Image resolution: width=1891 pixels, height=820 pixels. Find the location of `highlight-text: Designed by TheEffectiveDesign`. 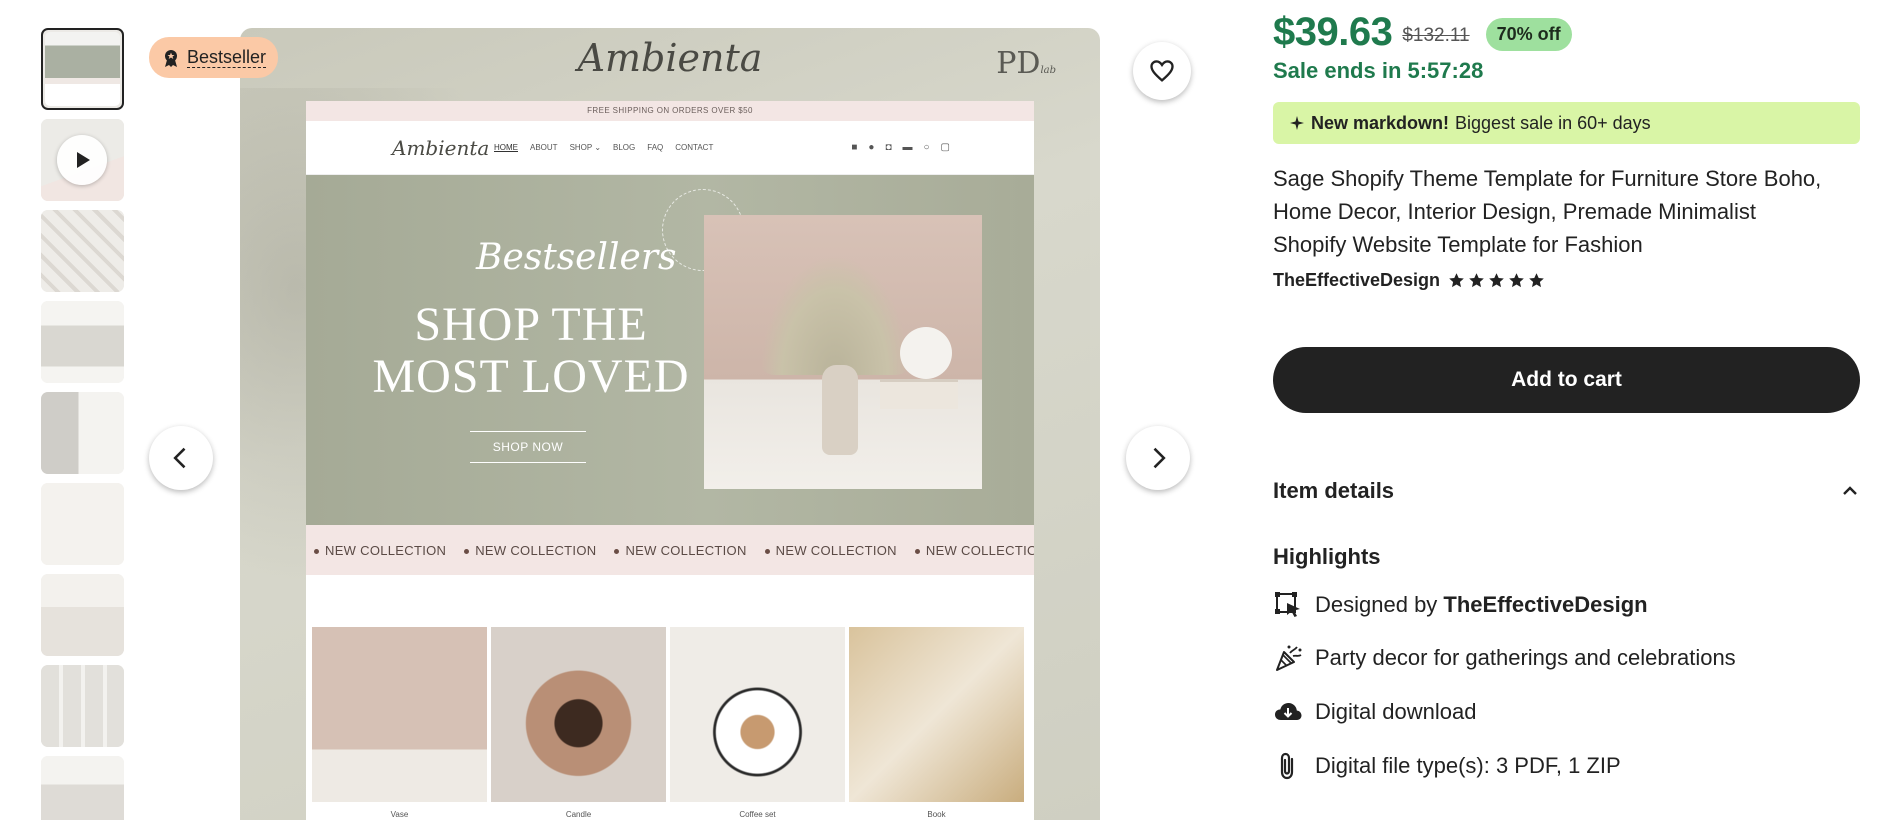

highlight-text: Designed by TheEffectiveDesign is located at coordinates (1481, 604).